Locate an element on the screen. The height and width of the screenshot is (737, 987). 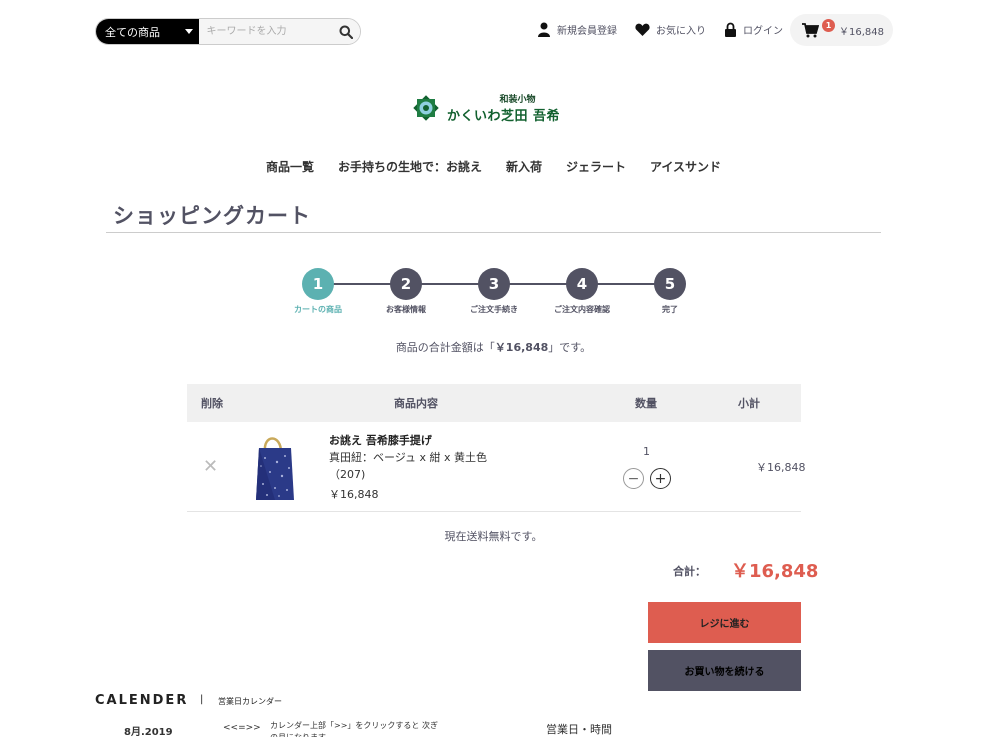
total-message-amount: ￥16,848 is located at coordinates (521, 347).